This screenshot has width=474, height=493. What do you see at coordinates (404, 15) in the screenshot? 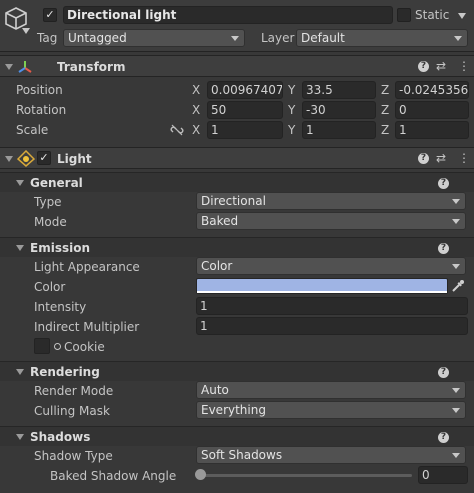
I see `static-checkbox` at bounding box center [404, 15].